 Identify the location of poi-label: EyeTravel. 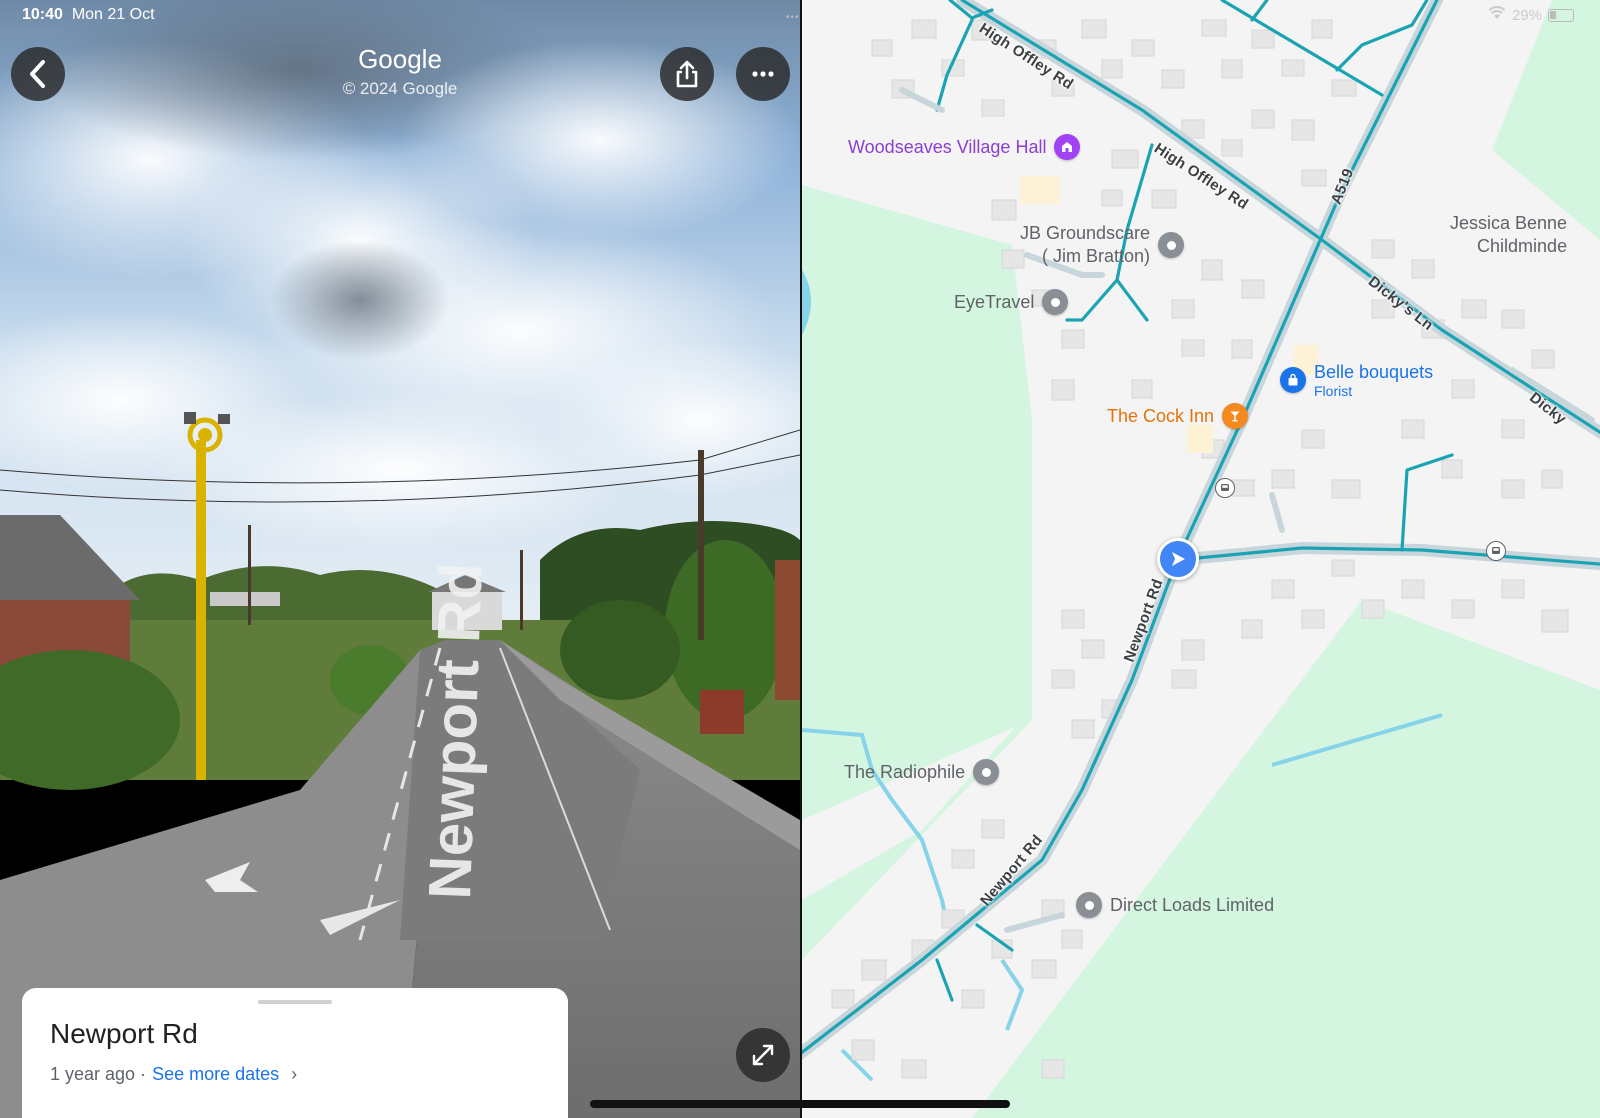
(994, 301).